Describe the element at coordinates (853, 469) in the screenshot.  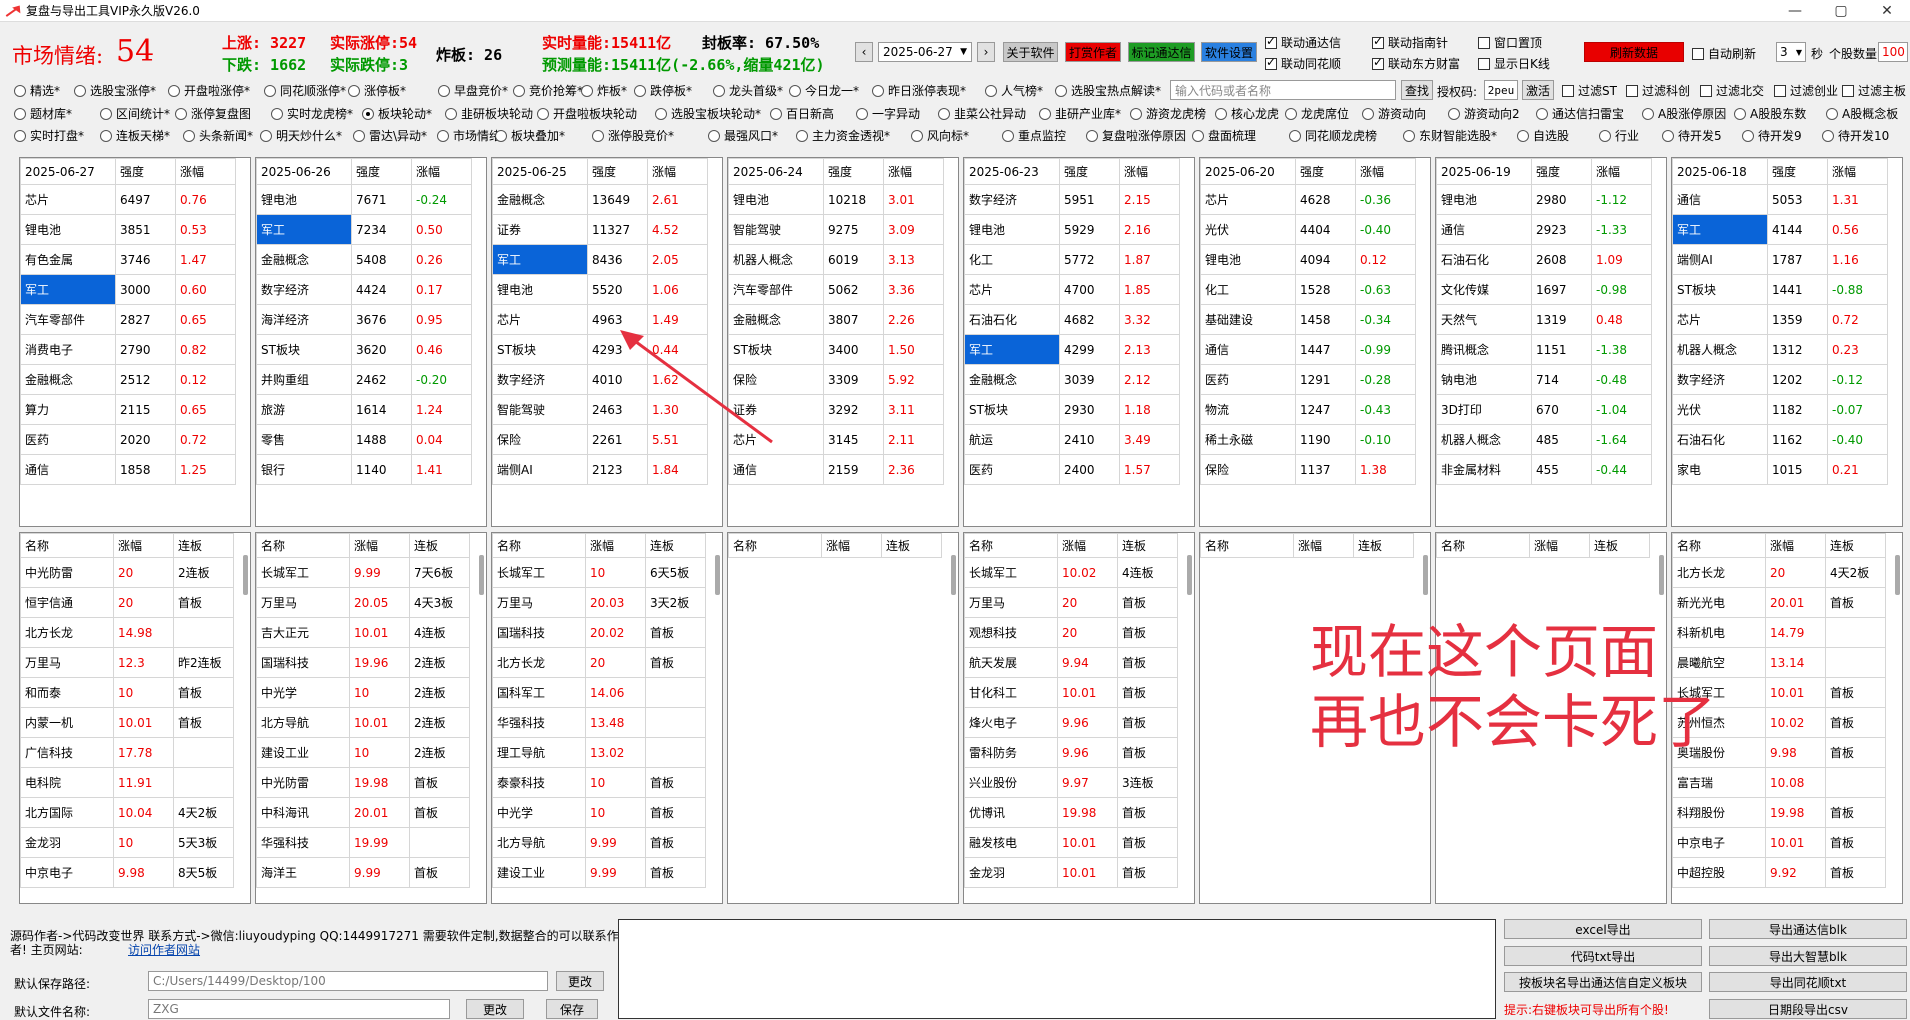
I see `sector-strength: 2159` at that location.